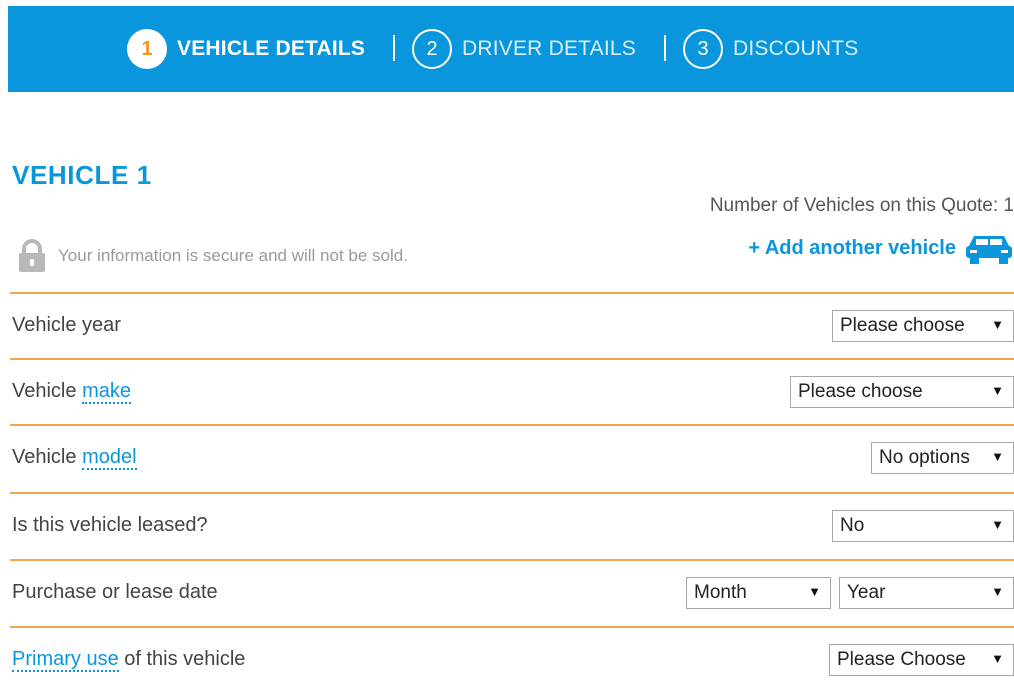 The width and height of the screenshot is (1014, 694). I want to click on add-vehicle-text: + Add another vehicle, so click(852, 247).